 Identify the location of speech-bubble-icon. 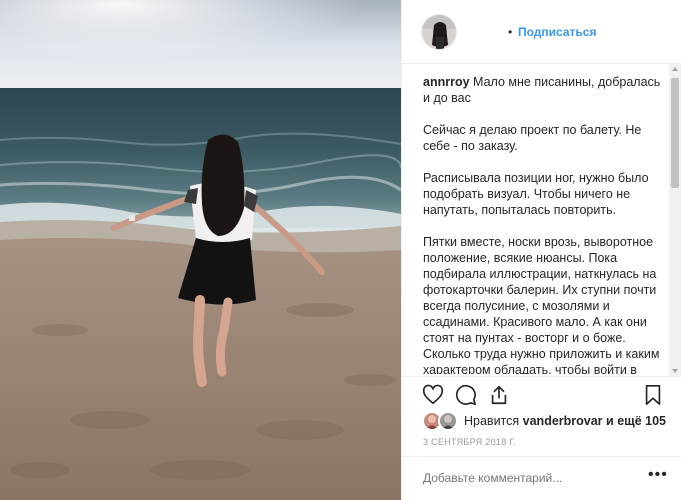
(466, 395).